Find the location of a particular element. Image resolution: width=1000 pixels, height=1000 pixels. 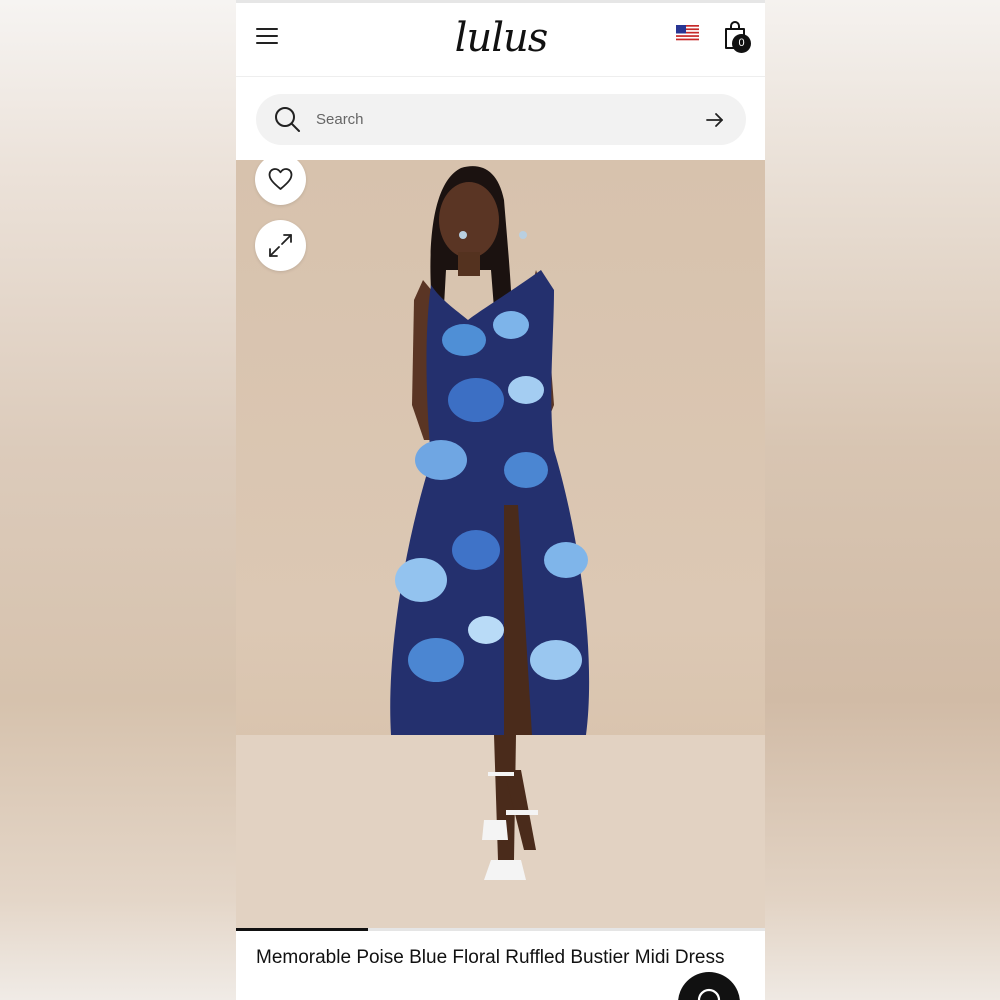

search-icon is located at coordinates (287, 119).